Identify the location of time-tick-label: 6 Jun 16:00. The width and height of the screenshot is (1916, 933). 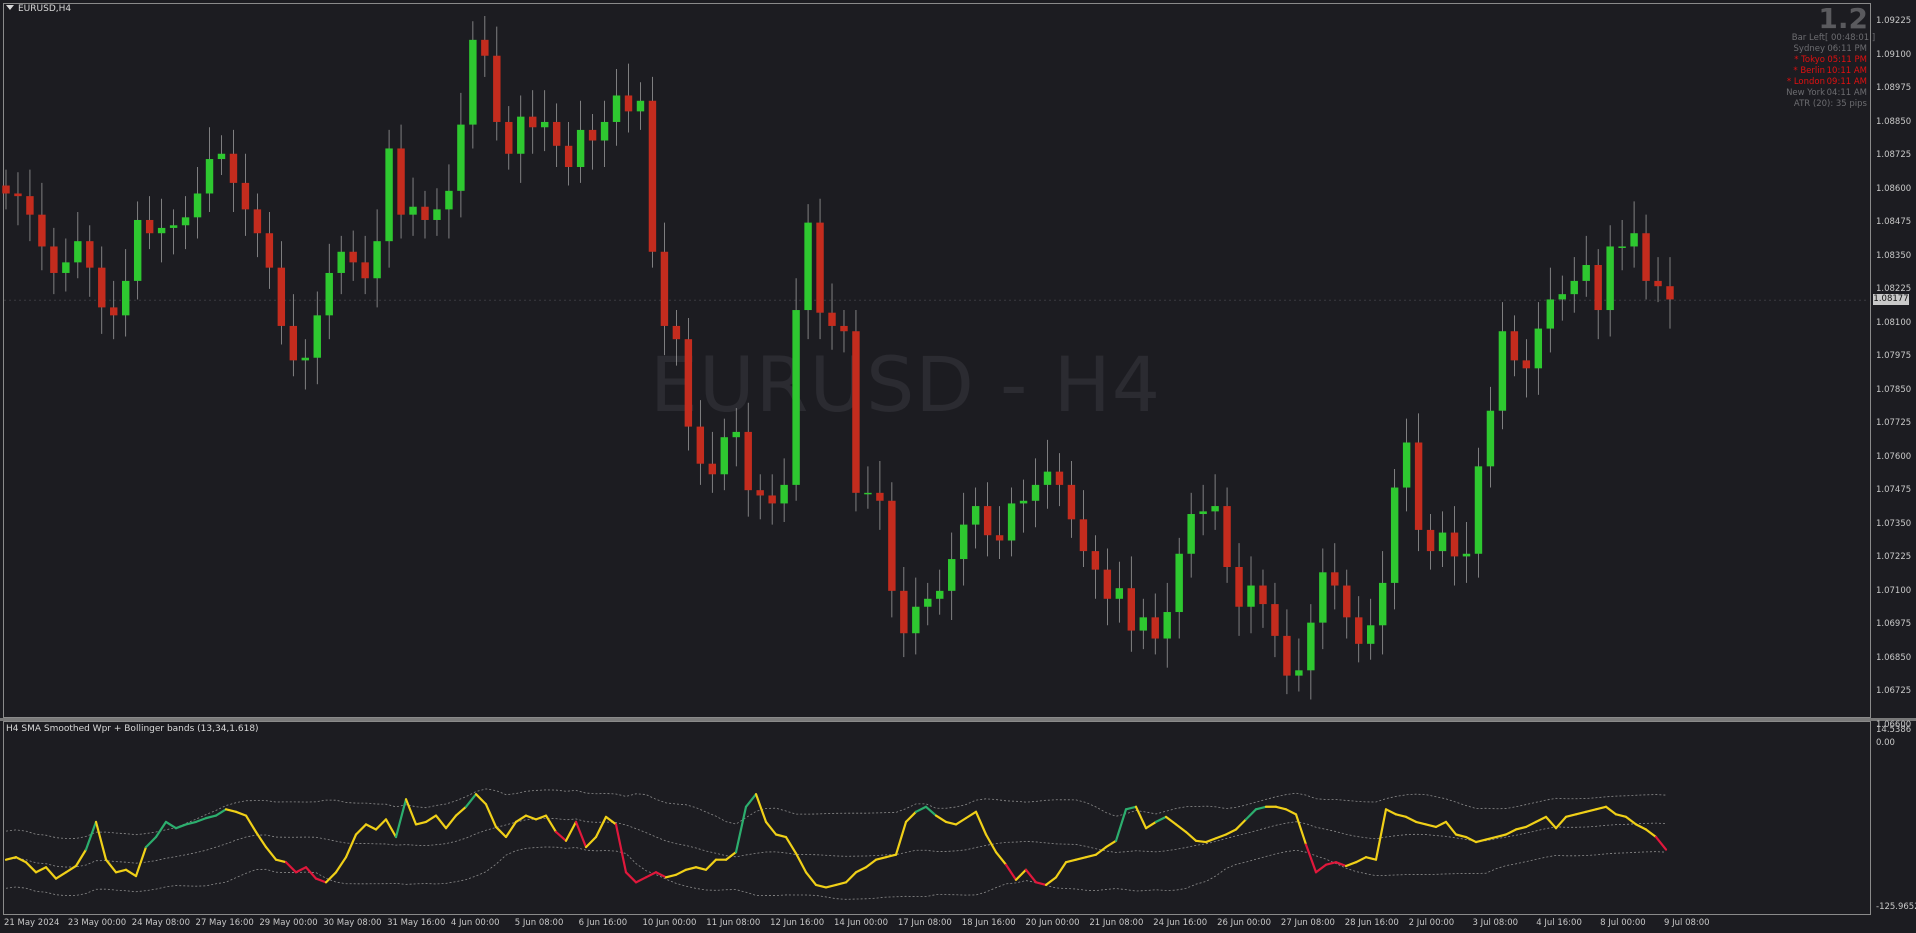
(603, 923).